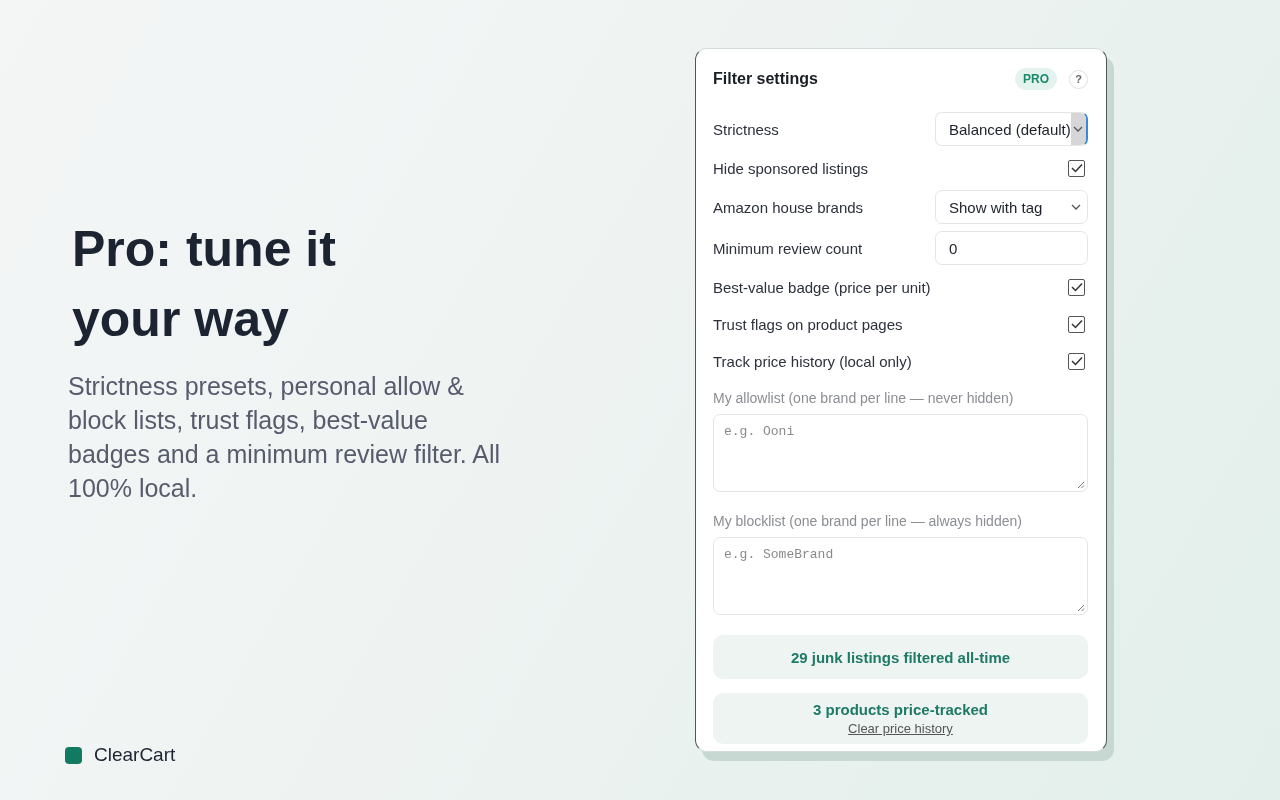  I want to click on setting-label: Track price history (local only), so click(812, 361).